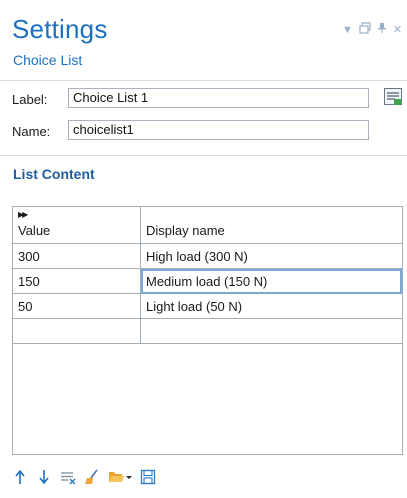 Image resolution: width=407 pixels, height=498 pixels. What do you see at coordinates (372, 29) in the screenshot?
I see `window-controls: ▼ ✕` at bounding box center [372, 29].